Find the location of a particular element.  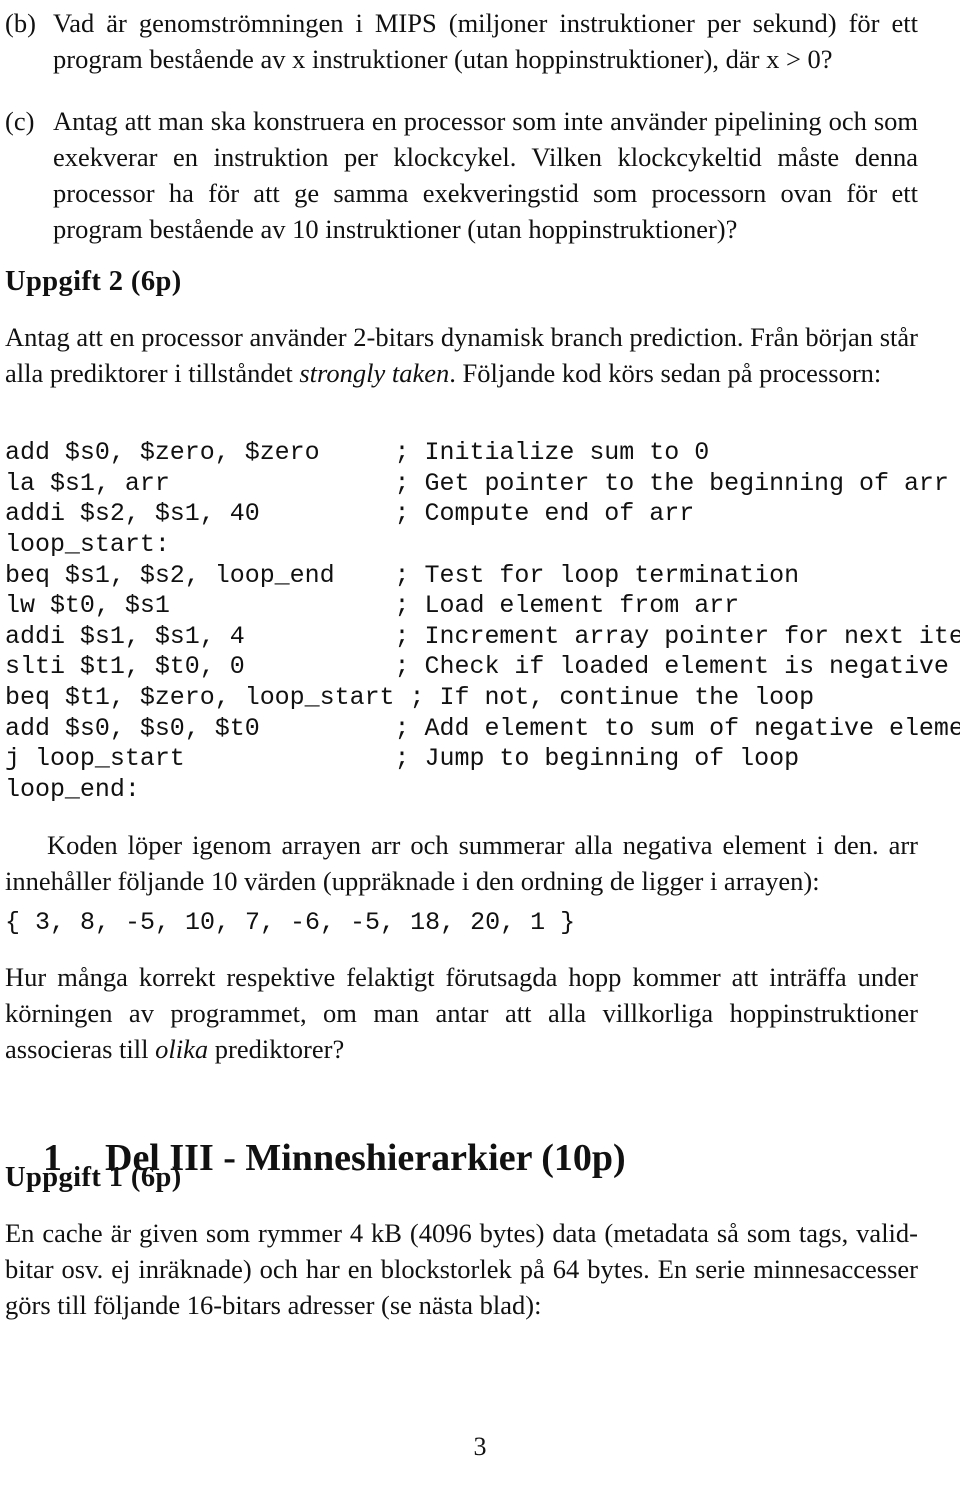

question-italic-olika: olika is located at coordinates (182, 1048).